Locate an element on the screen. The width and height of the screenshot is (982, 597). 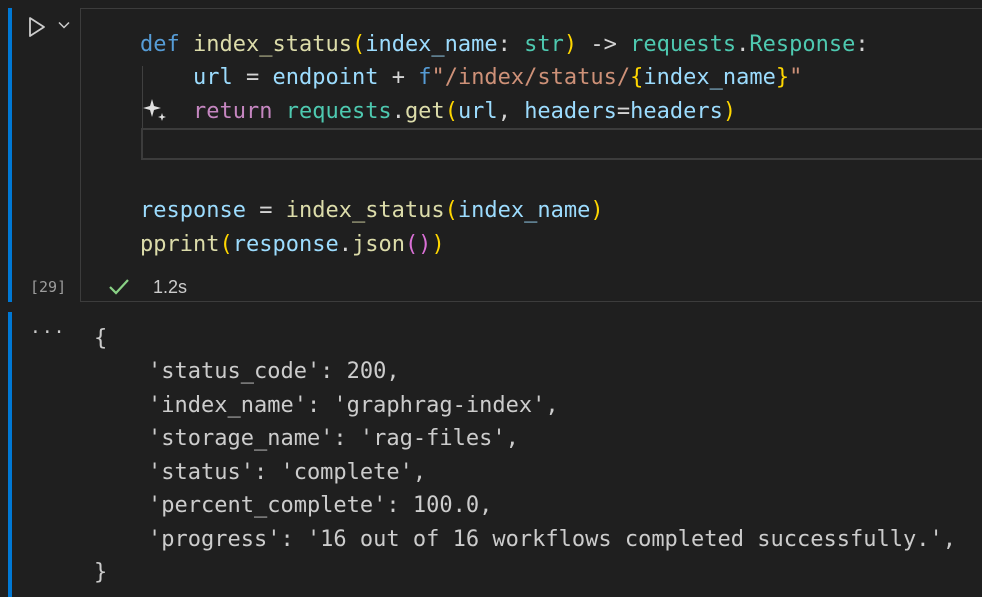
output-line: 'status_code': 200, is located at coordinates (274, 371).